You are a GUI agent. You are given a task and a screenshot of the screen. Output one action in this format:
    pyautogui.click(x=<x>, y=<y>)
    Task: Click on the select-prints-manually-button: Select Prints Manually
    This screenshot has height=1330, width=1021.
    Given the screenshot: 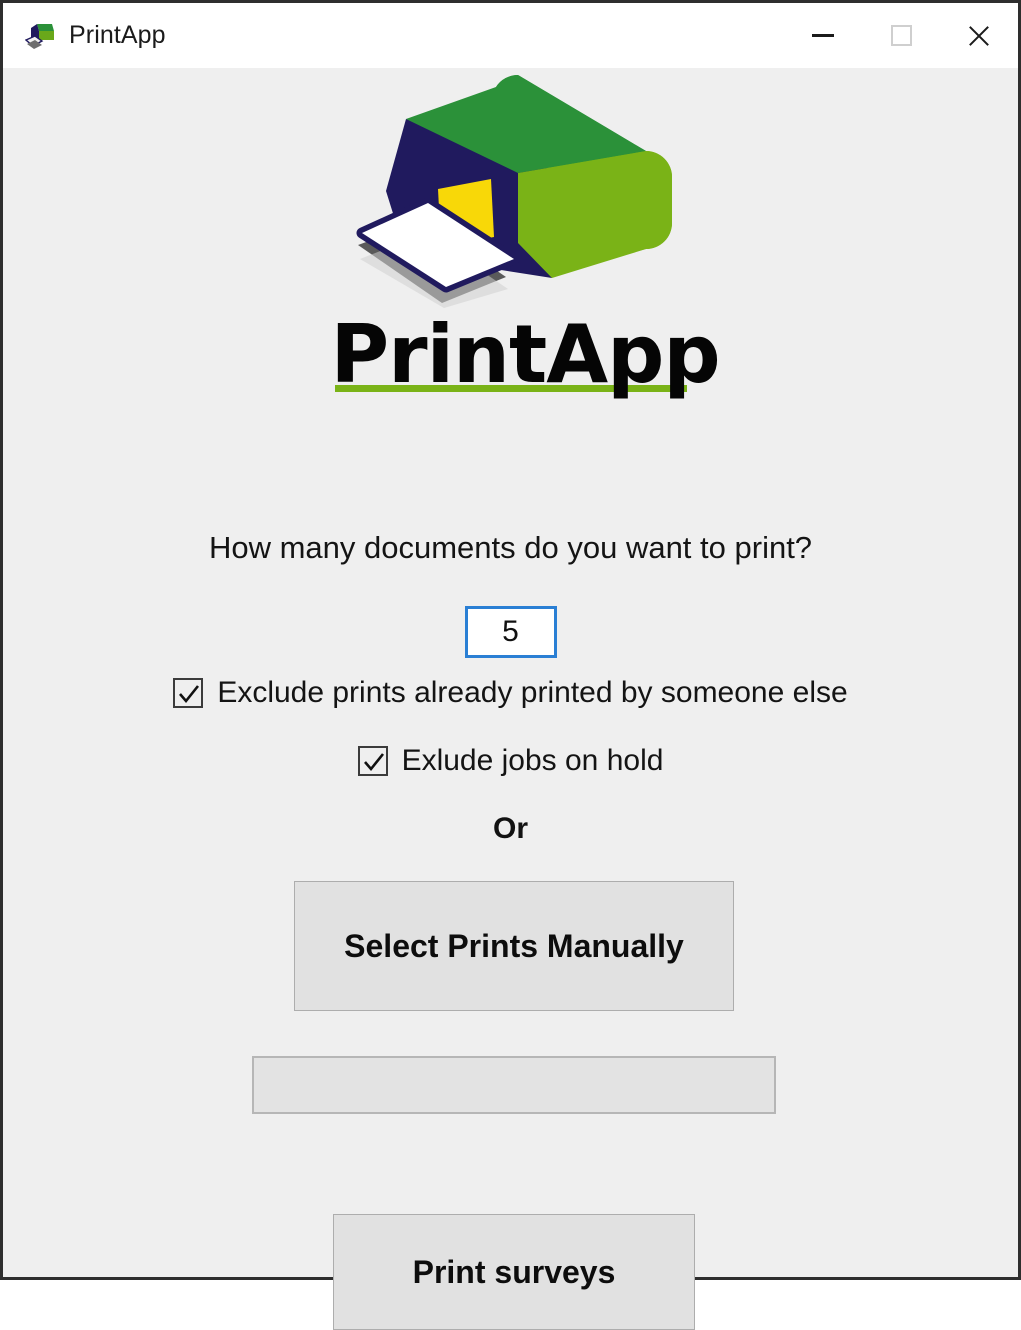 What is the action you would take?
    pyautogui.click(x=514, y=946)
    